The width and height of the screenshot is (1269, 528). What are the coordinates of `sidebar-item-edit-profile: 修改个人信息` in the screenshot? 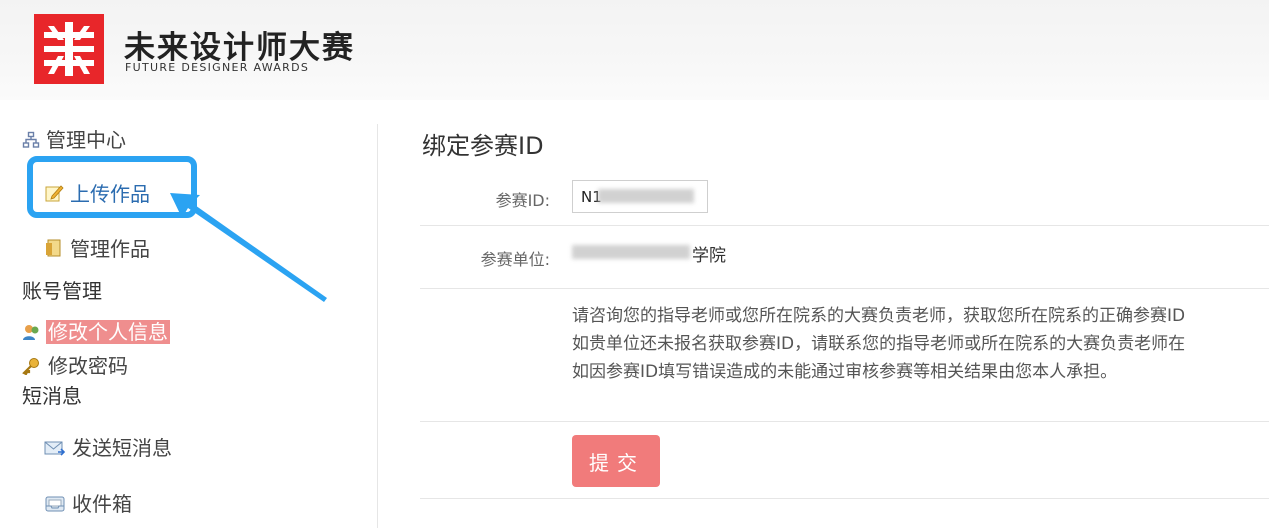 It's located at (96, 331).